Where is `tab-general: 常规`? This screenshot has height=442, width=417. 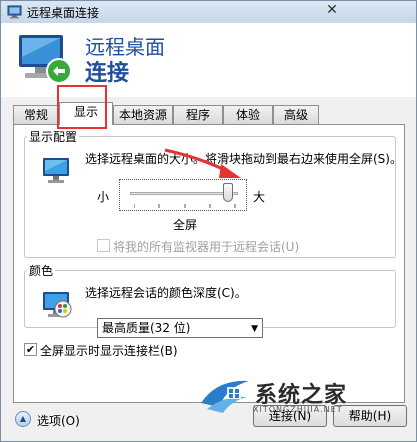 tab-general: 常规 is located at coordinates (36, 114).